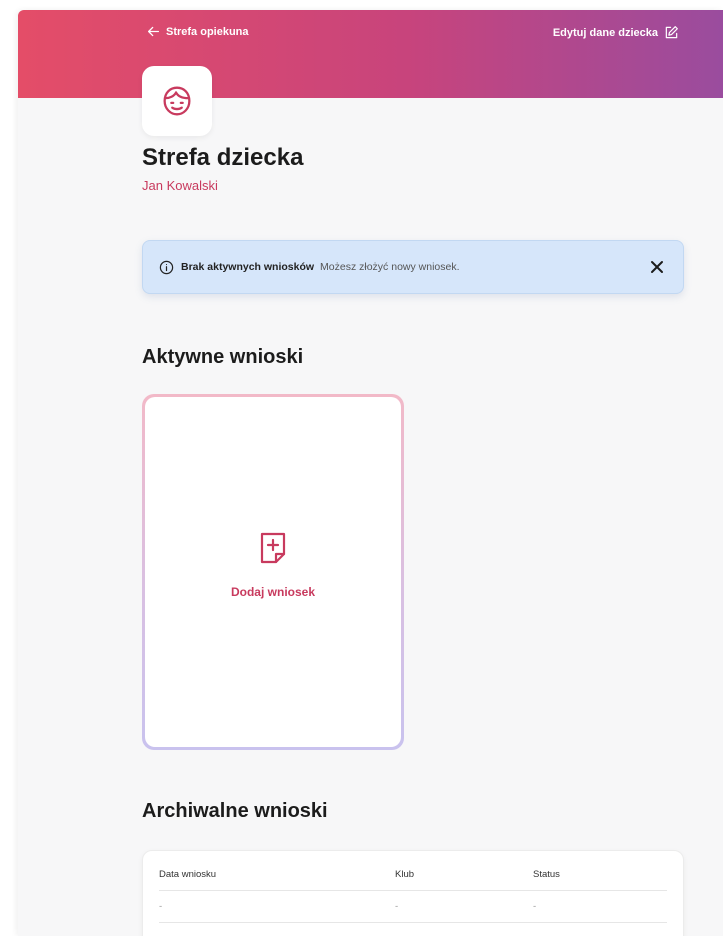 Image resolution: width=723 pixels, height=936 pixels. Describe the element at coordinates (188, 874) in the screenshot. I see `column-header-date: Data wniosku` at that location.